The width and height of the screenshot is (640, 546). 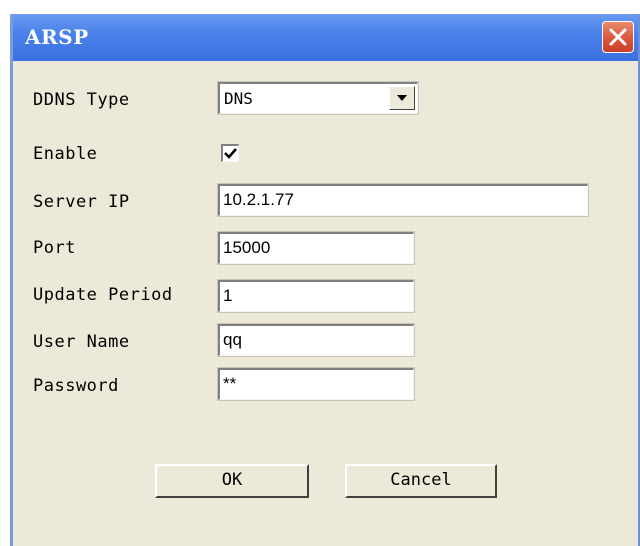 I want to click on dropdown-button, so click(x=402, y=98).